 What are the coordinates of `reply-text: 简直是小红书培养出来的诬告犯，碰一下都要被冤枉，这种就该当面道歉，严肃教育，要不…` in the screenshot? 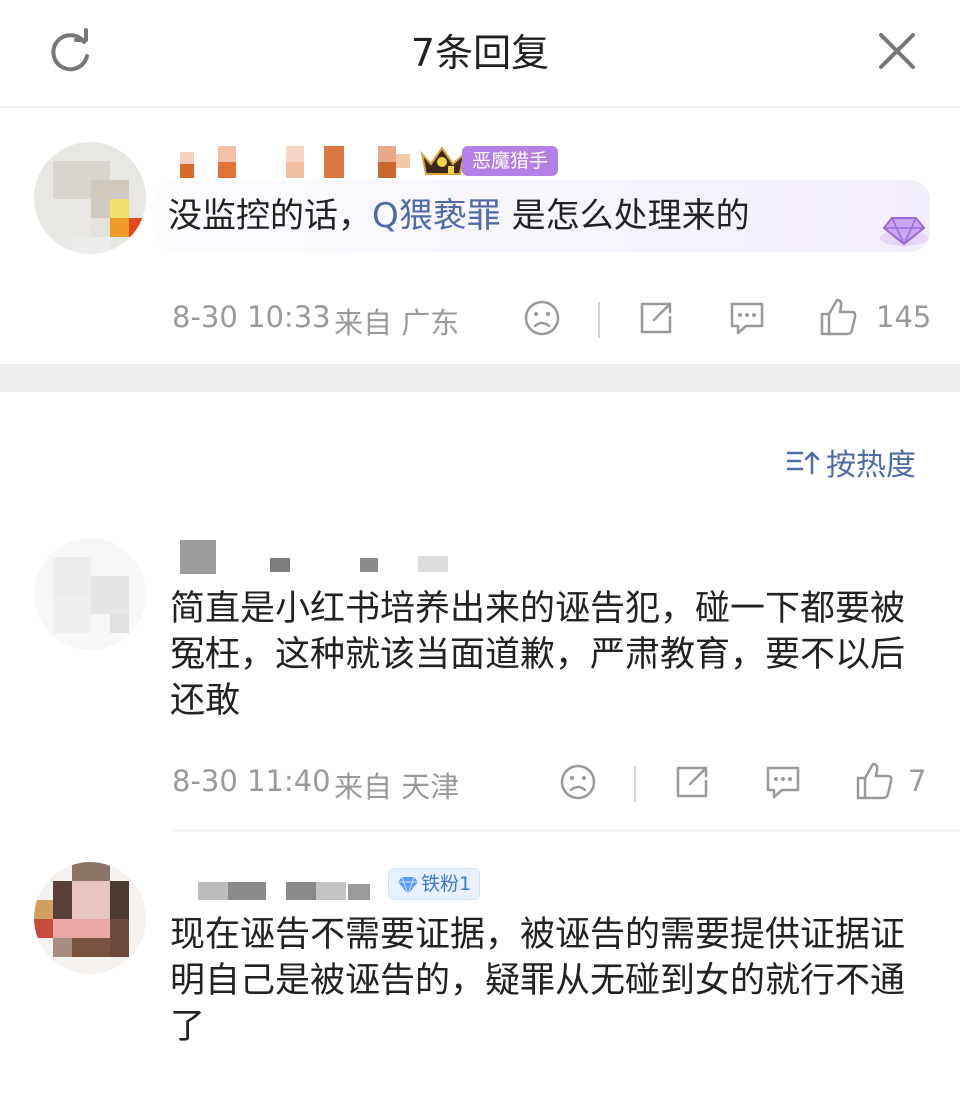 It's located at (538, 655).